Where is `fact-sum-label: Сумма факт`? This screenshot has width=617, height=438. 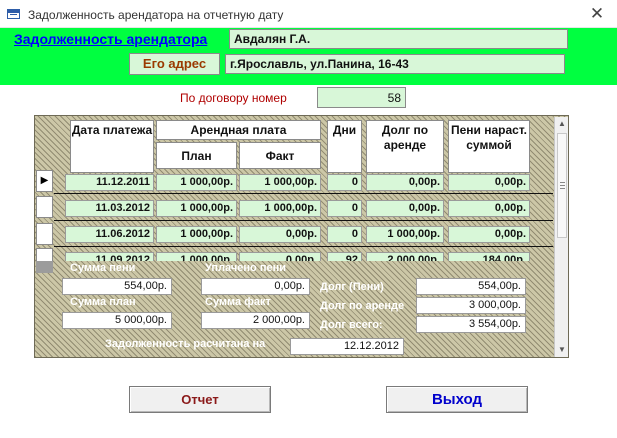
fact-sum-label: Сумма факт is located at coordinates (238, 302).